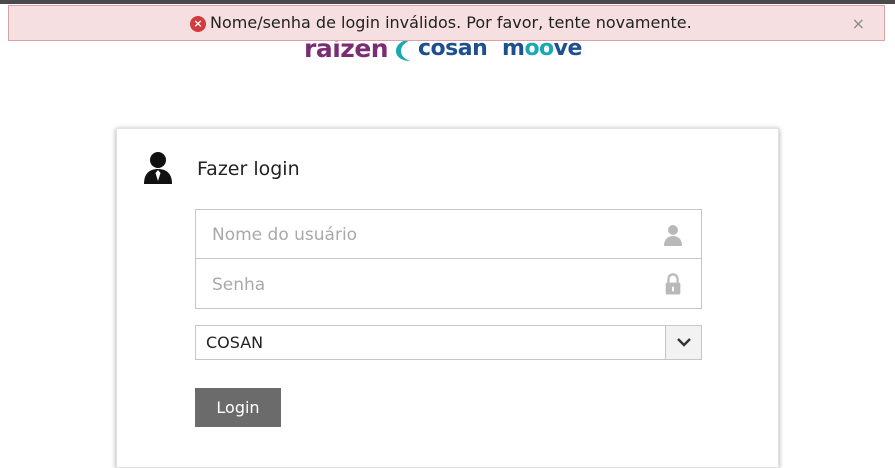  I want to click on domain-dropdown-button, so click(683, 342).